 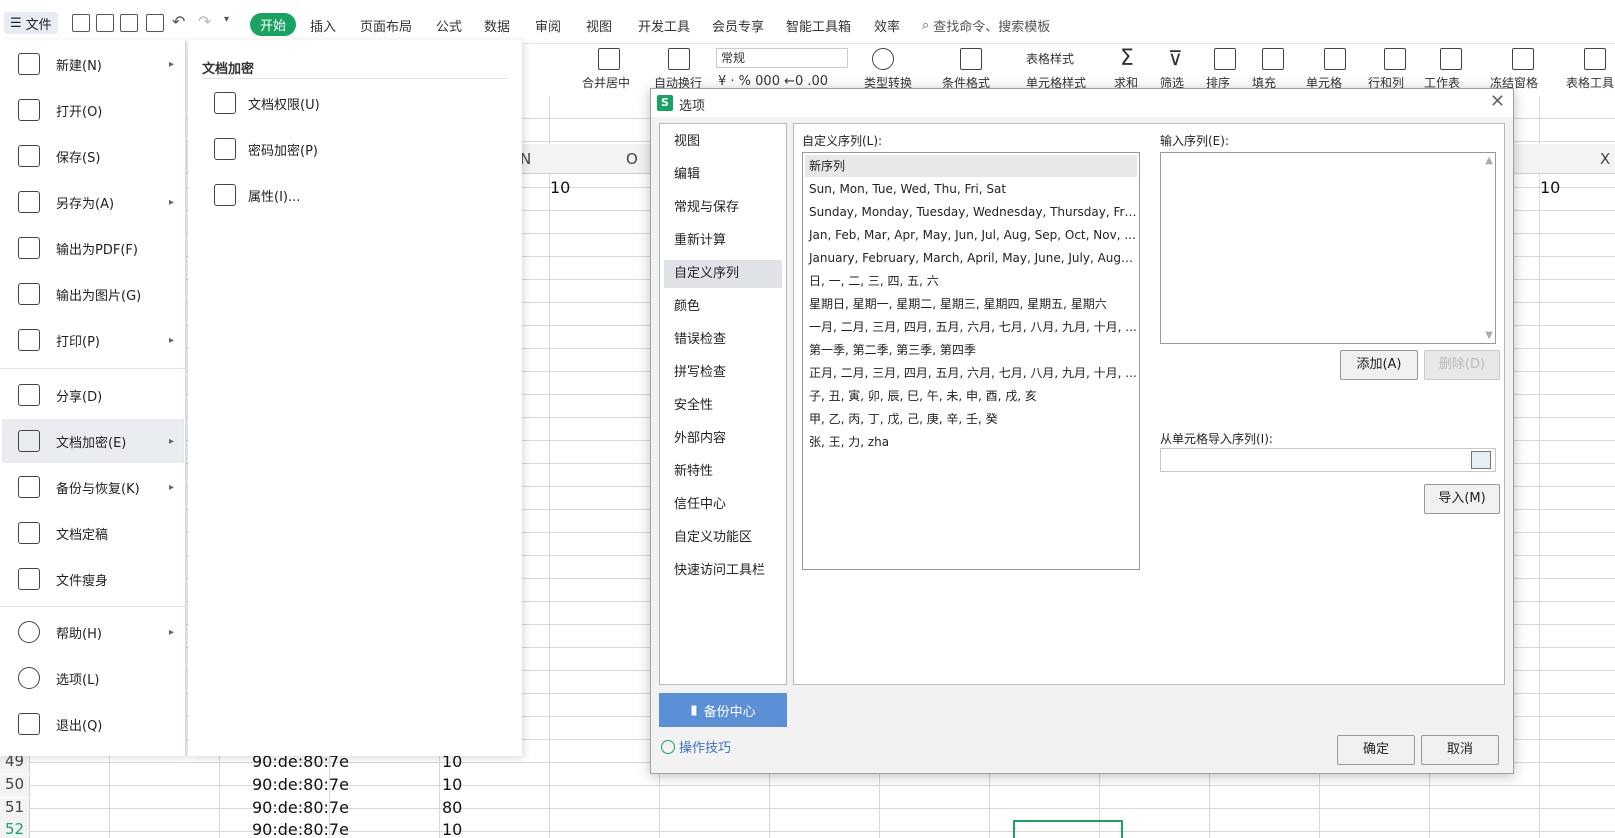 I want to click on menu-item-export-pdf: 输出为PDF(F), so click(x=93, y=248).